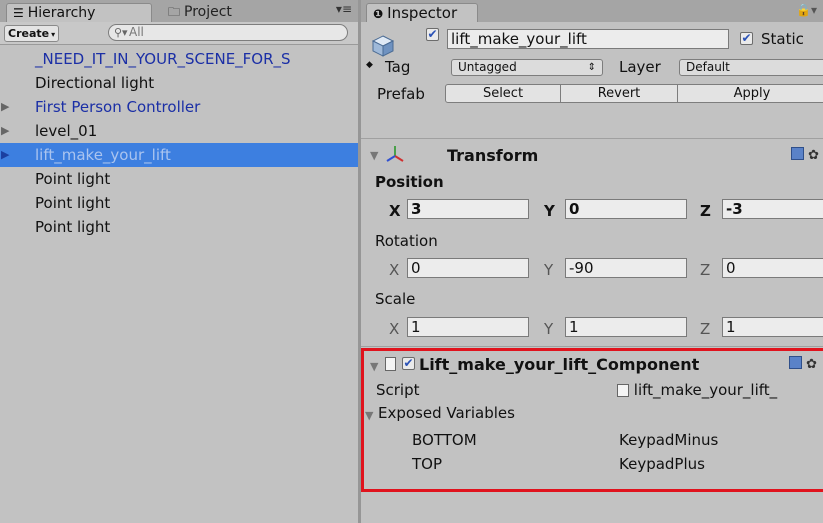  What do you see at coordinates (390, 364) in the screenshot?
I see `script-file-icon` at bounding box center [390, 364].